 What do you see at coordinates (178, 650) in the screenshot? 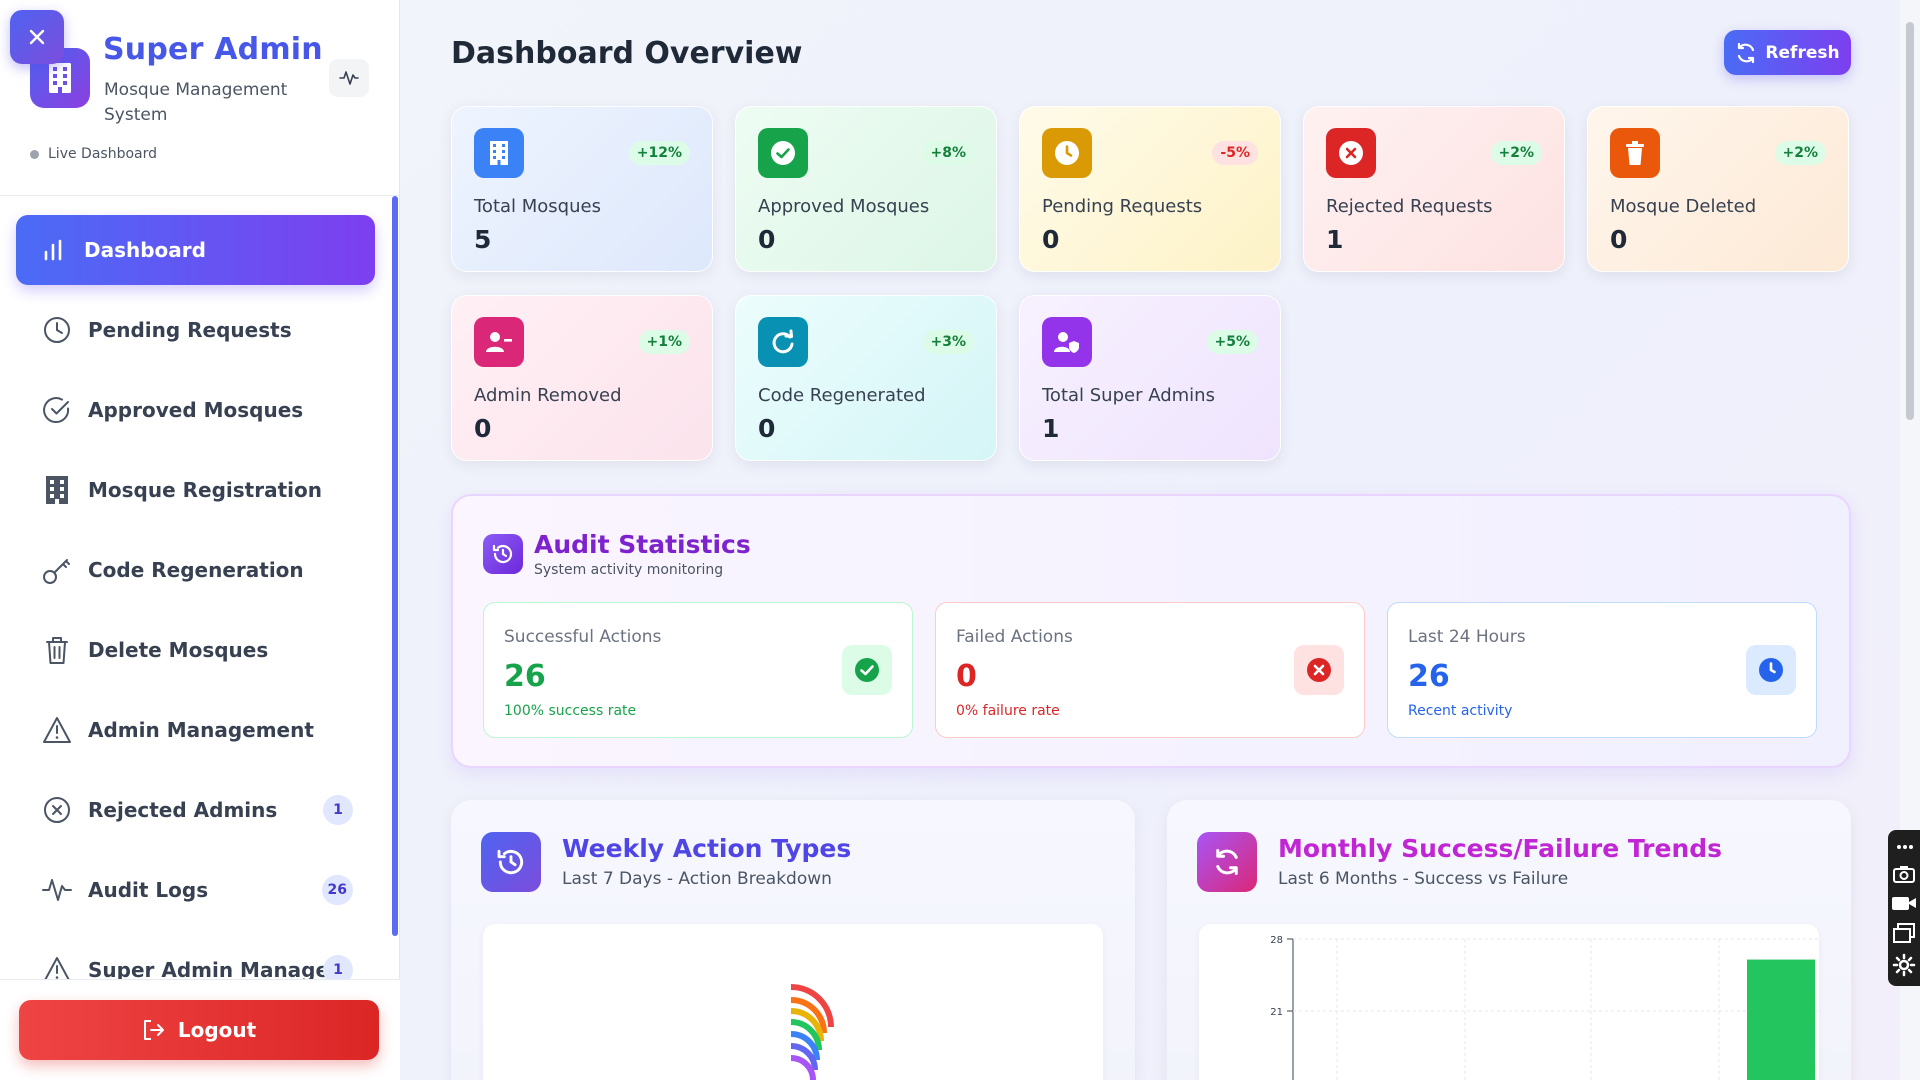
I see `sidebar-item-label: Delete Mosques` at bounding box center [178, 650].